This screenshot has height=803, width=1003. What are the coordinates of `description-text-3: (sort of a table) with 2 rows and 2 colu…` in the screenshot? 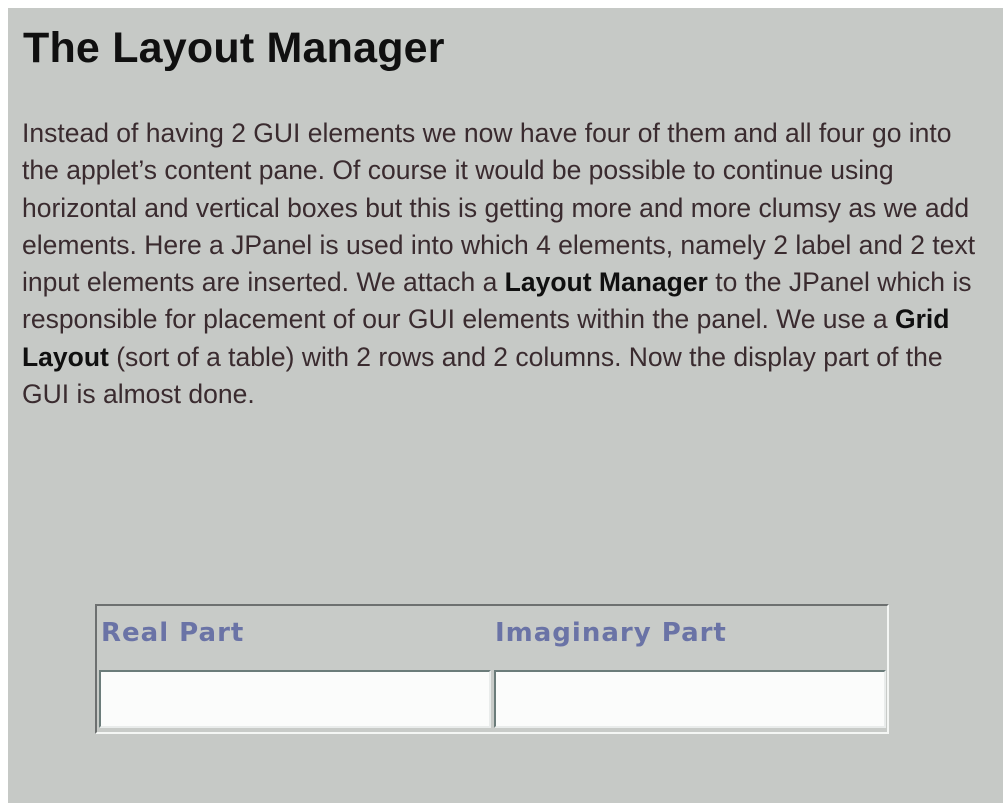 It's located at (482, 375).